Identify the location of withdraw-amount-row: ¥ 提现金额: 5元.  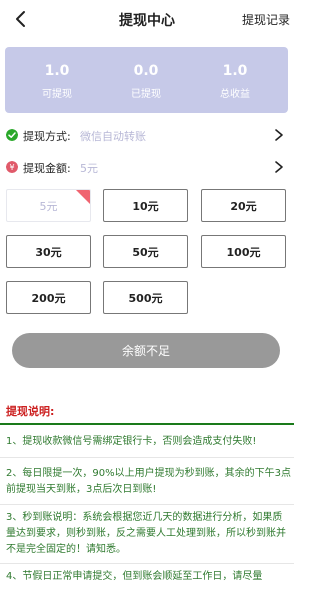
(147, 168).